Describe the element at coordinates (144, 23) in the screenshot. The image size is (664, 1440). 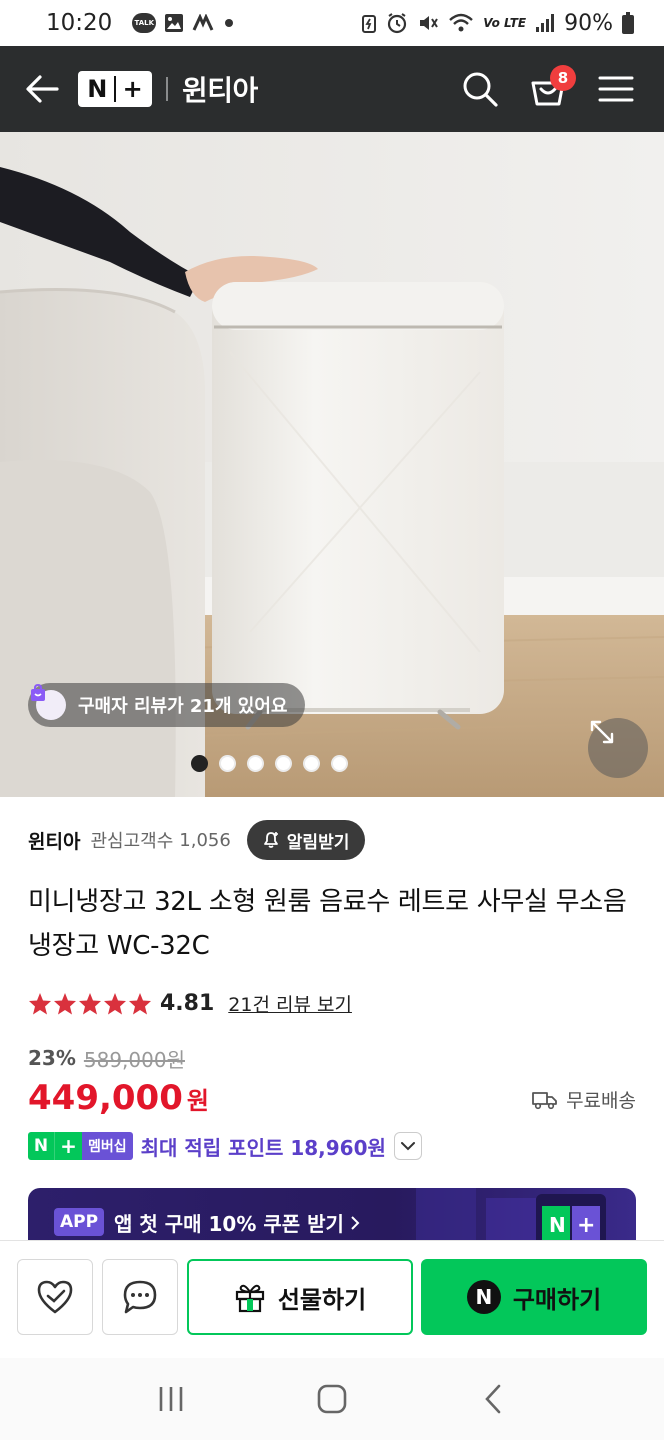
I see `kakaotalk-icon: TALK` at that location.